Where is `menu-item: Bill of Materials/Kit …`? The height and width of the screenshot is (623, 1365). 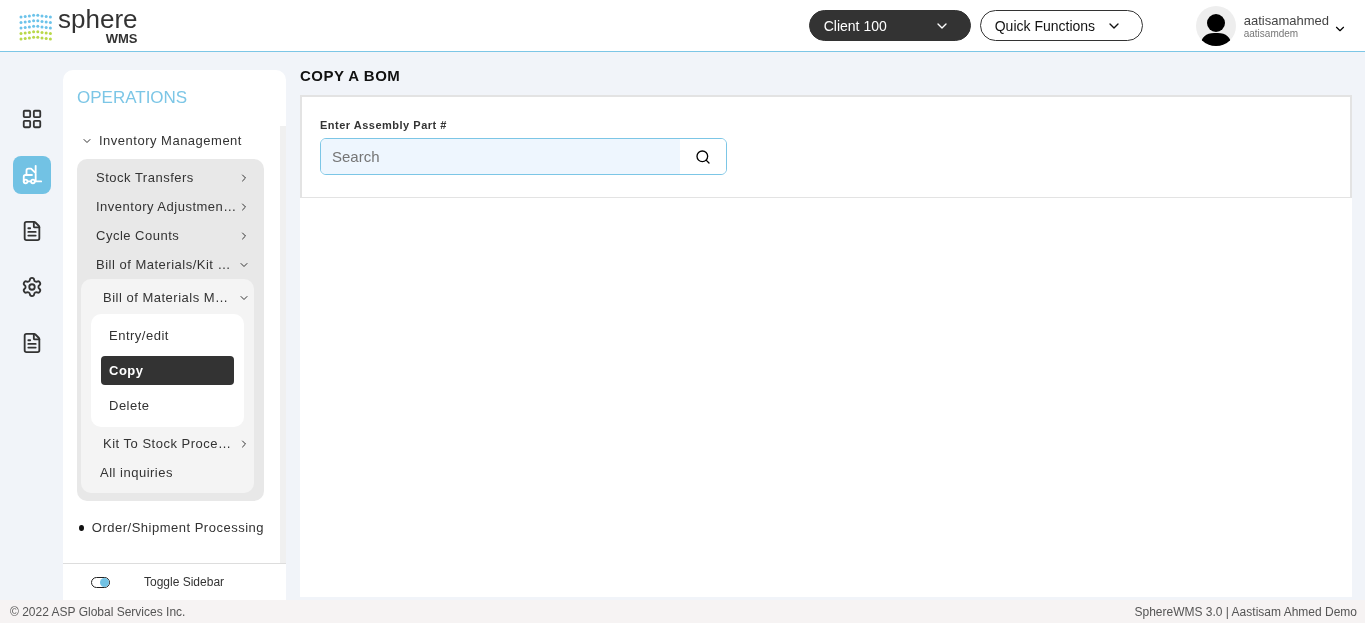
menu-item: Bill of Materials/Kit … is located at coordinates (167, 264).